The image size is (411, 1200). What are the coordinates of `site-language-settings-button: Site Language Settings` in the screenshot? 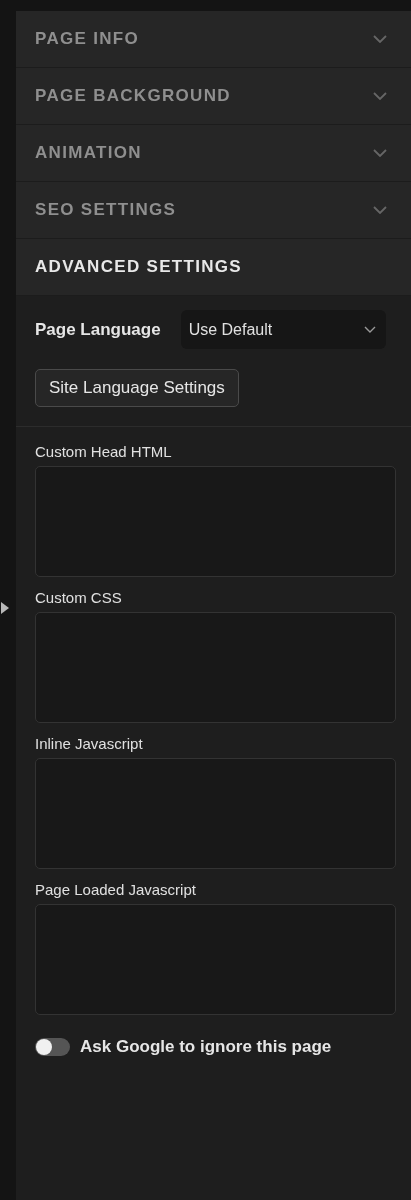 It's located at (137, 388).